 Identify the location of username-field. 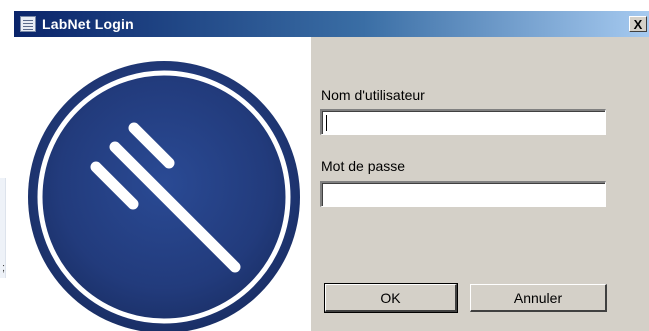
(463, 122).